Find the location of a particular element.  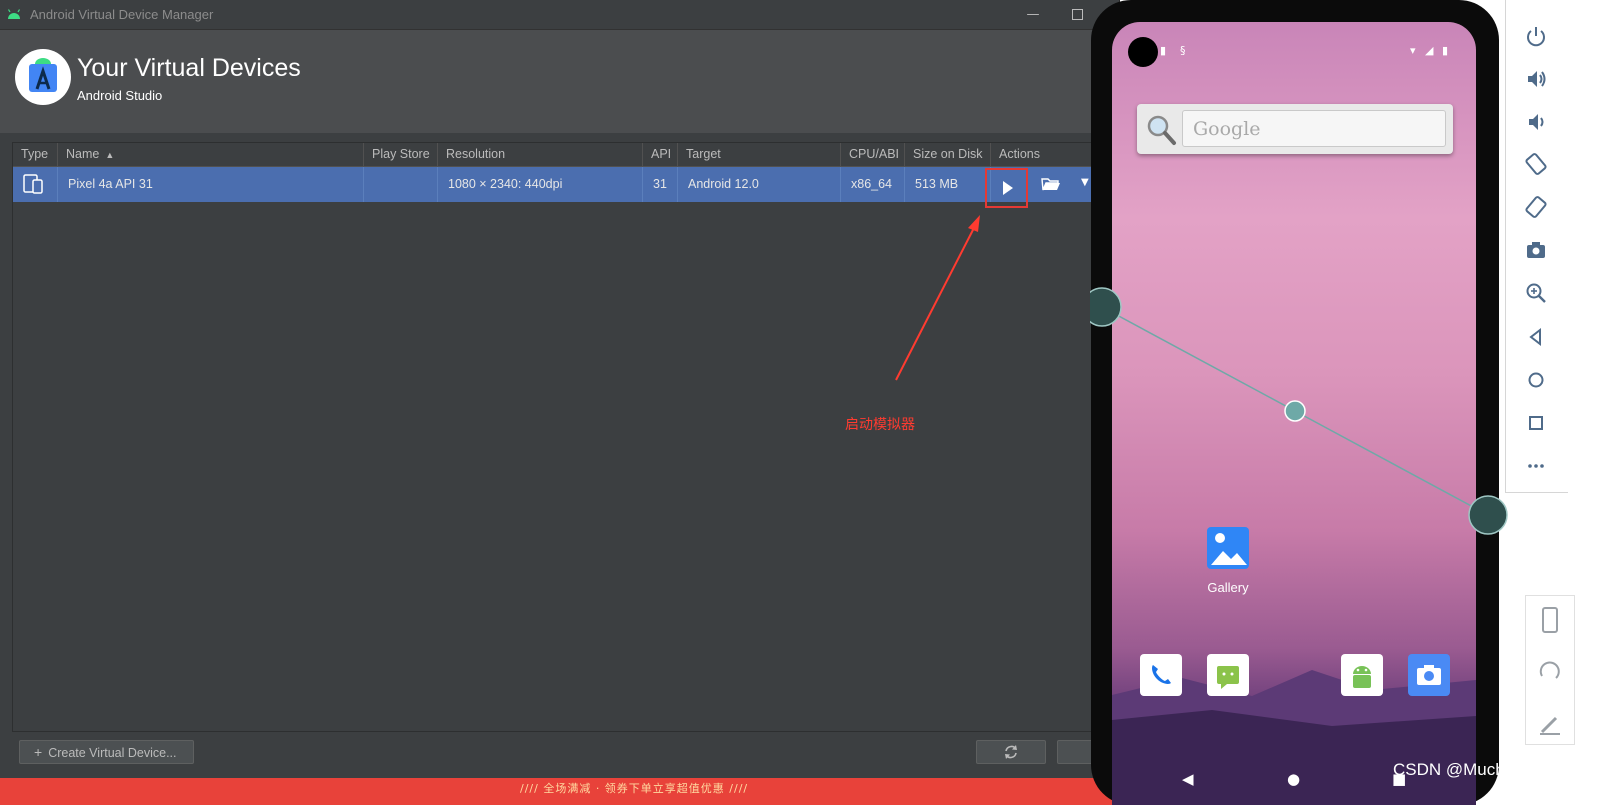

sync-icon: § is located at coordinates (1183, 50).